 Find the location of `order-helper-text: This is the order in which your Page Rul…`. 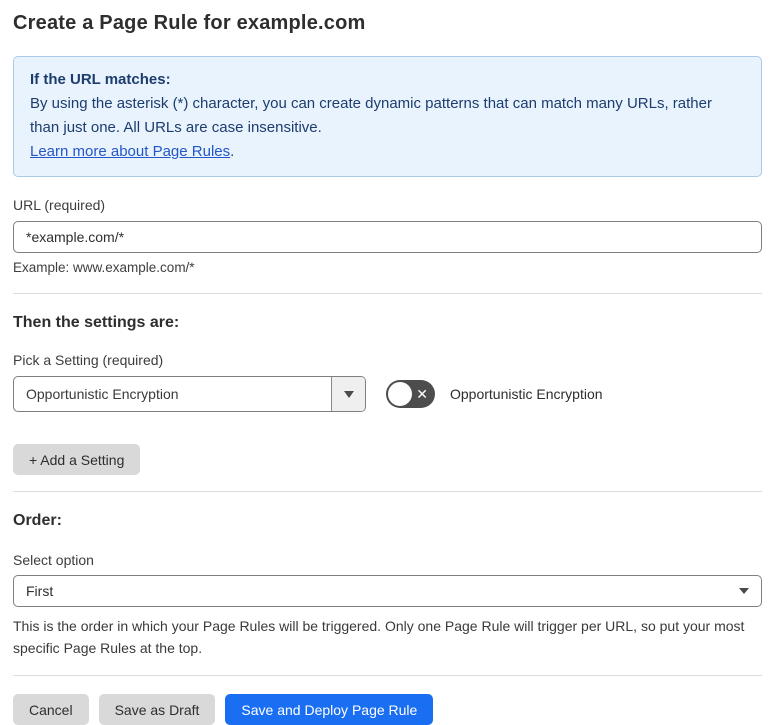

order-helper-text: This is the order in which your Page Rul… is located at coordinates (379, 637).